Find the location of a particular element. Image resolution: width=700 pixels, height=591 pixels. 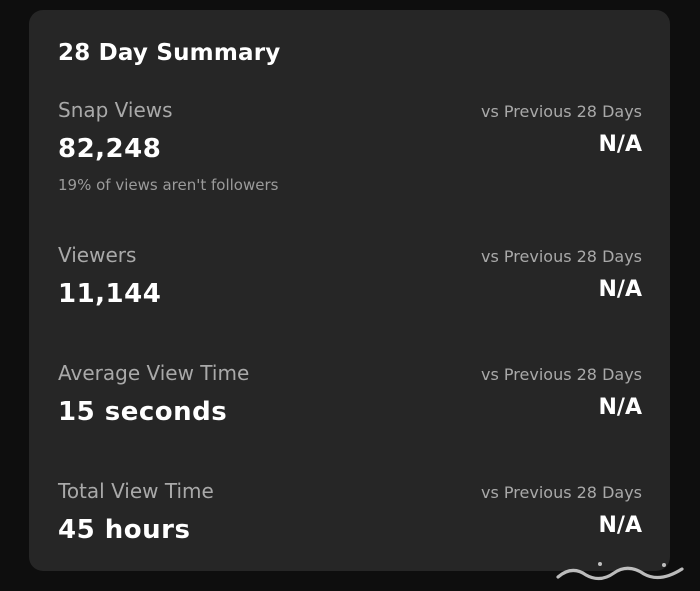

metric-note: 19% of views aren't followers is located at coordinates (168, 185).